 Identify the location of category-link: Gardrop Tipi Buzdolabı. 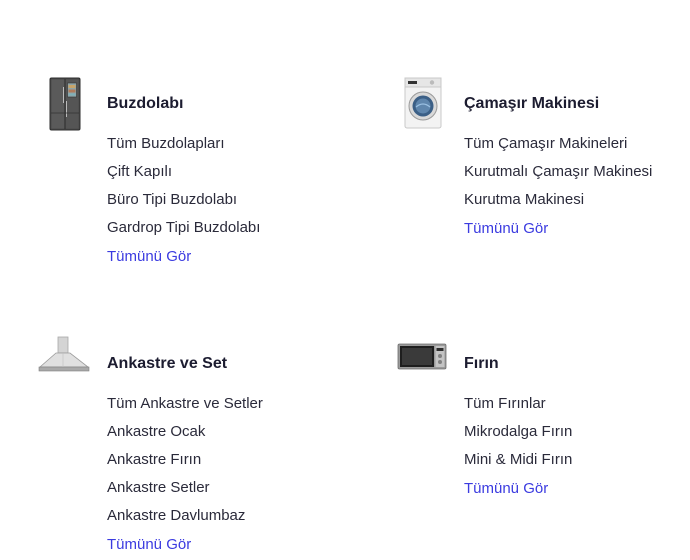
(183, 229).